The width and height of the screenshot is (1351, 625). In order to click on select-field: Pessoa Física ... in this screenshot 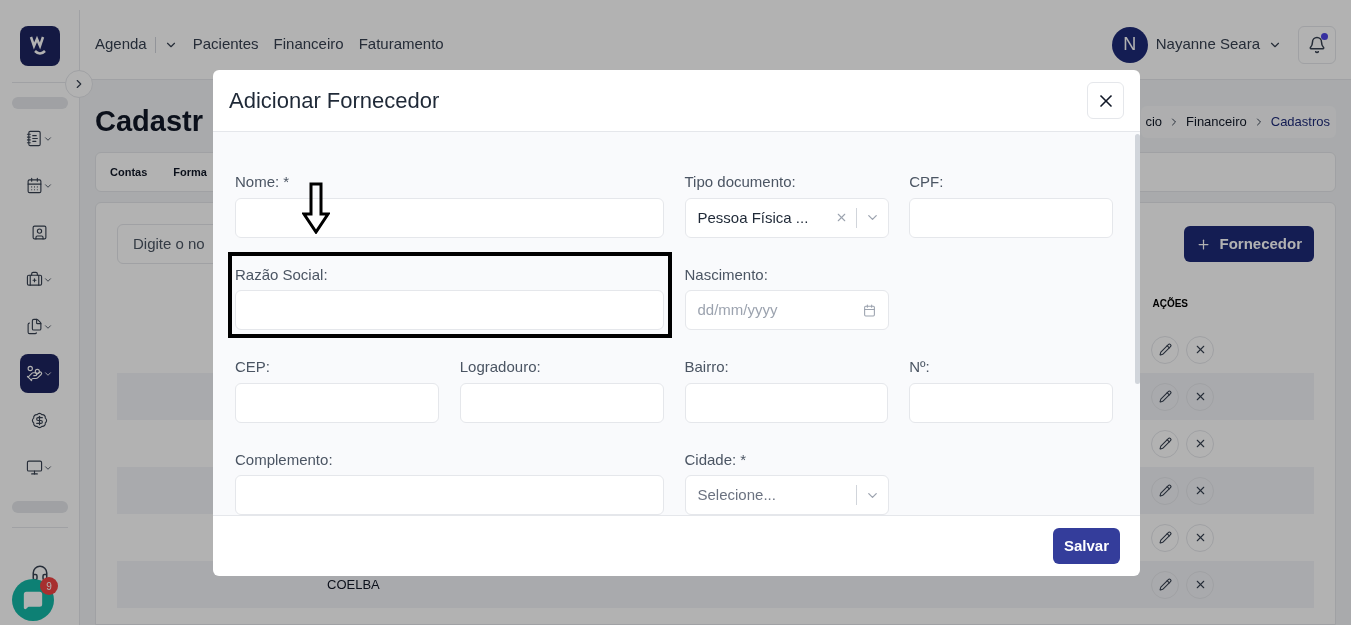, I will do `click(786, 217)`.